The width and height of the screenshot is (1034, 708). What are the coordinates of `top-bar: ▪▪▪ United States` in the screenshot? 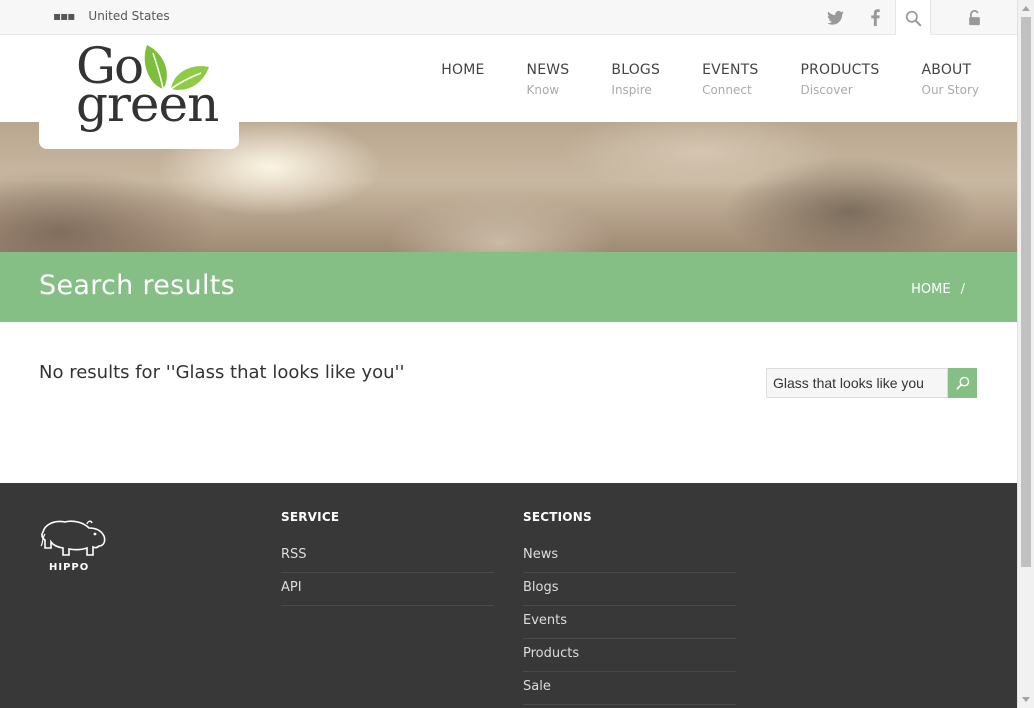 It's located at (508, 18).